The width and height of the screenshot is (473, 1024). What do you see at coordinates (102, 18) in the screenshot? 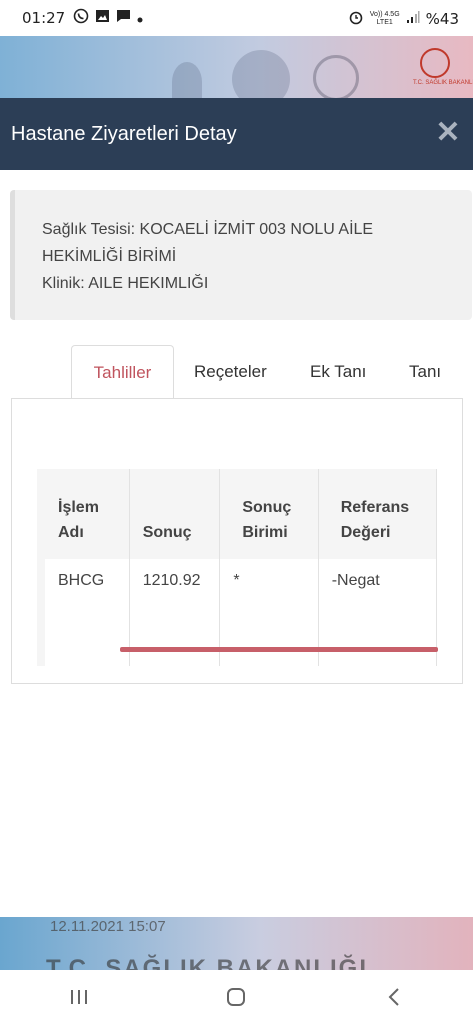
I see `image-icon` at bounding box center [102, 18].